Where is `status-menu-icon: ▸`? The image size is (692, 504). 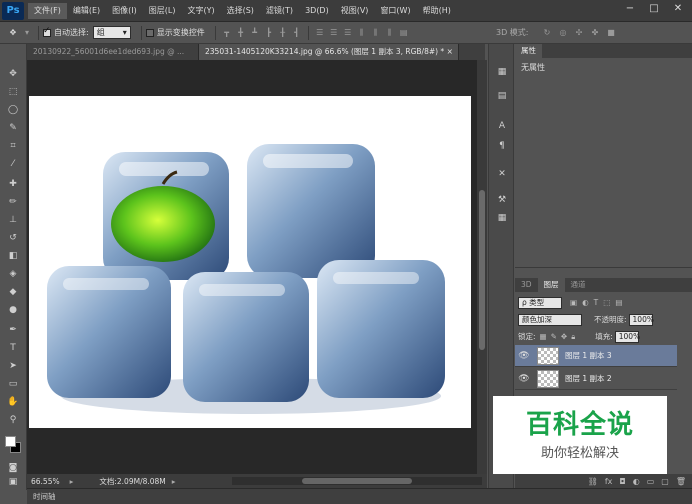 status-menu-icon: ▸ is located at coordinates (72, 481).